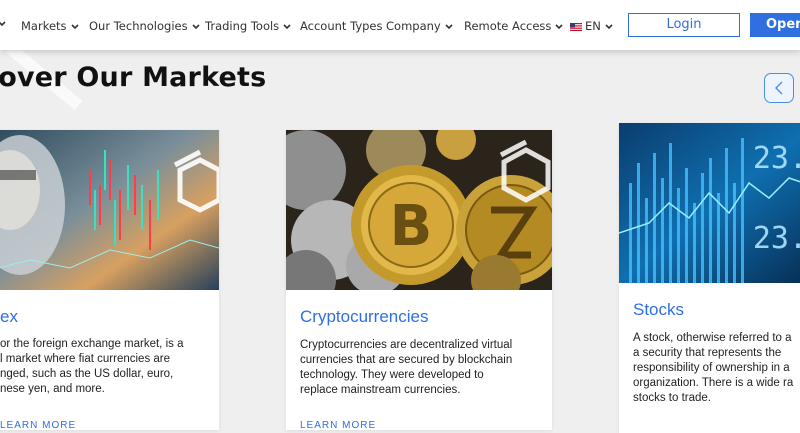 The height and width of the screenshot is (433, 800). I want to click on nav-item-label: Company, so click(413, 26).